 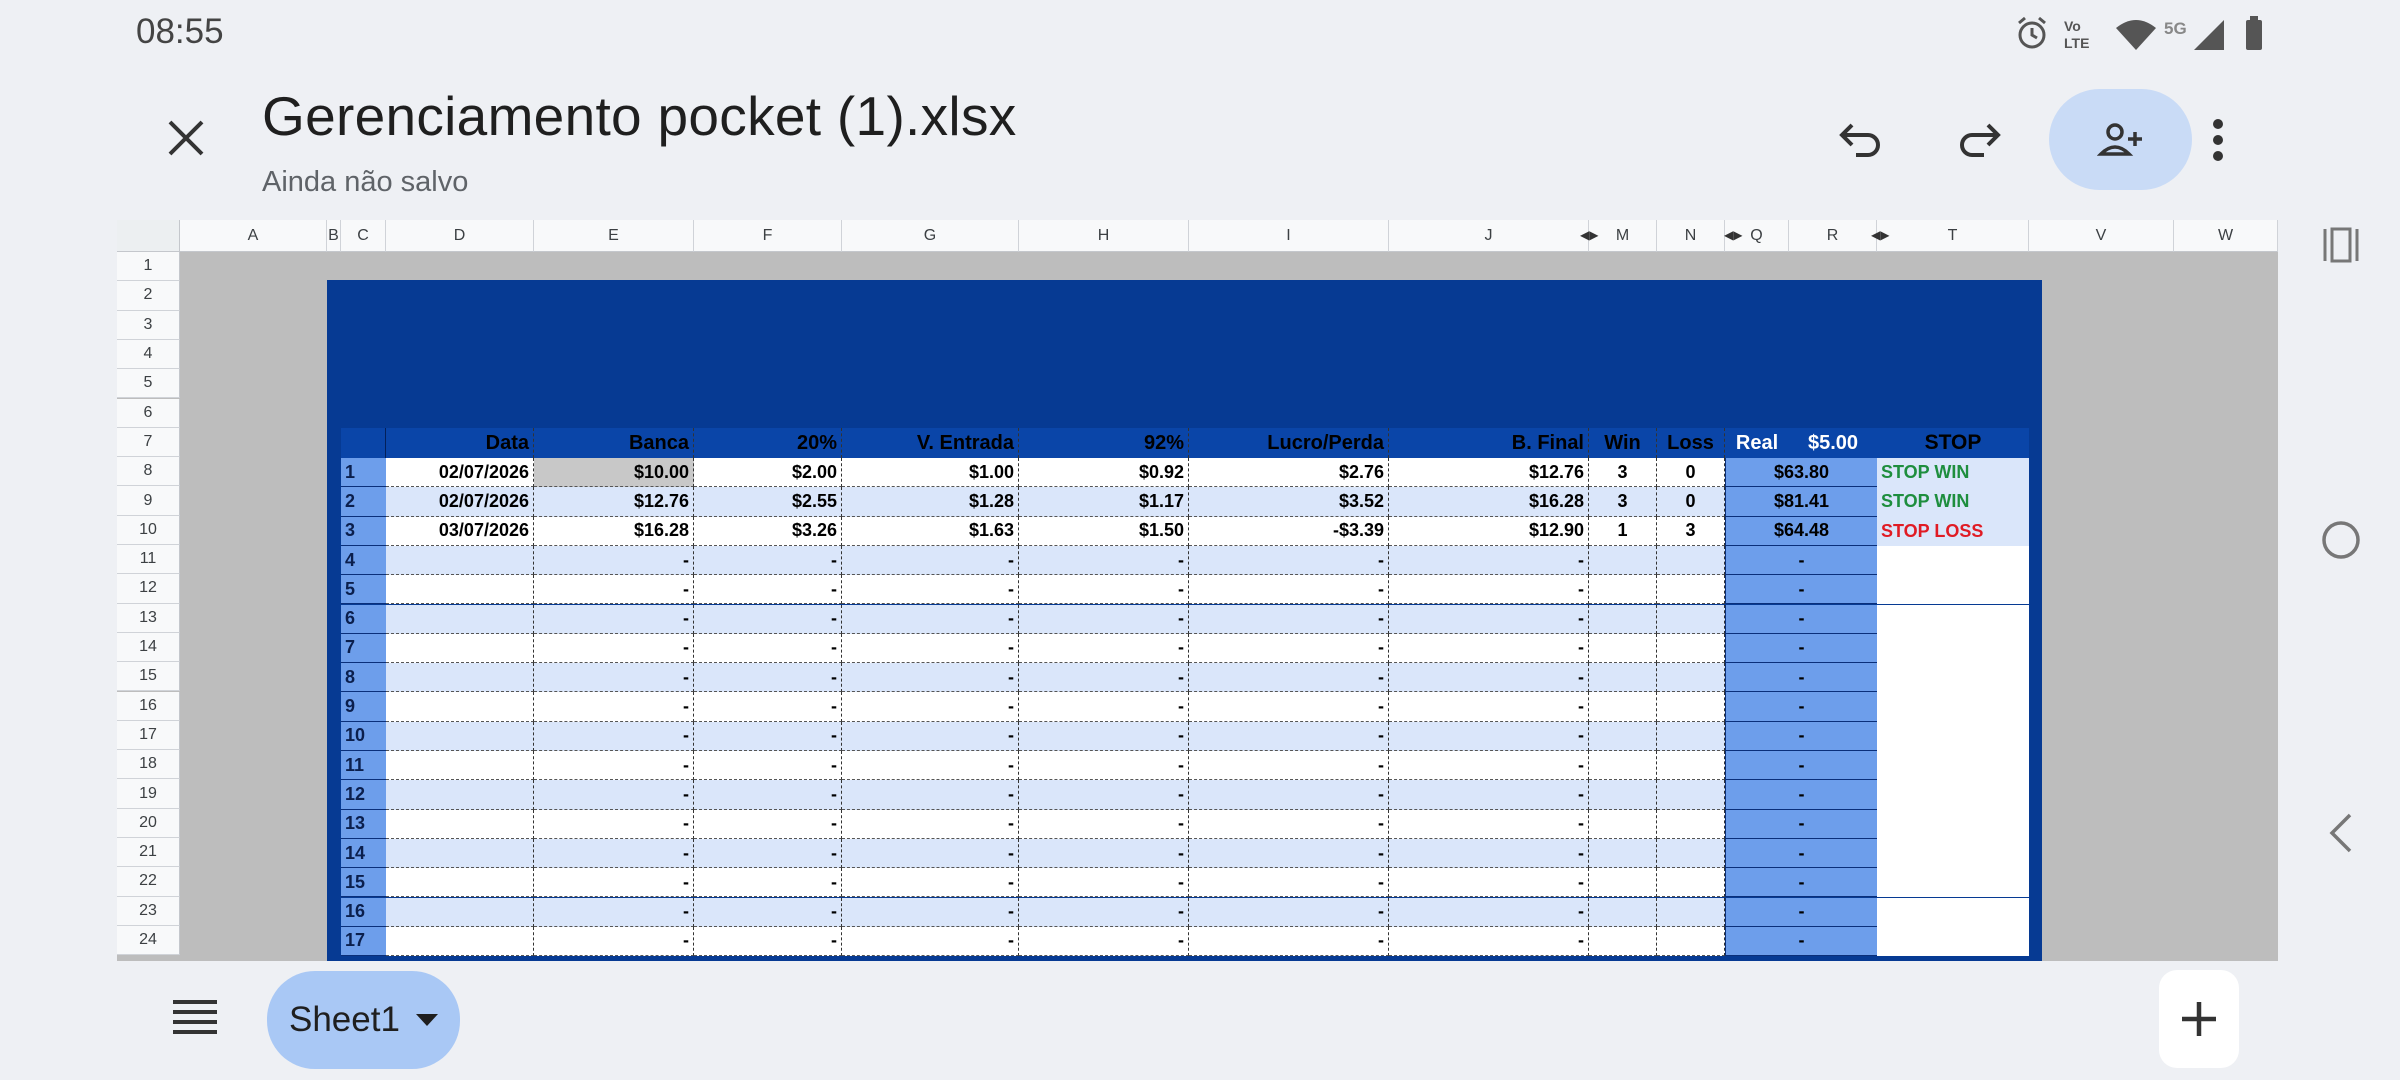 What do you see at coordinates (148, 442) in the screenshot?
I see `row-header: 7` at bounding box center [148, 442].